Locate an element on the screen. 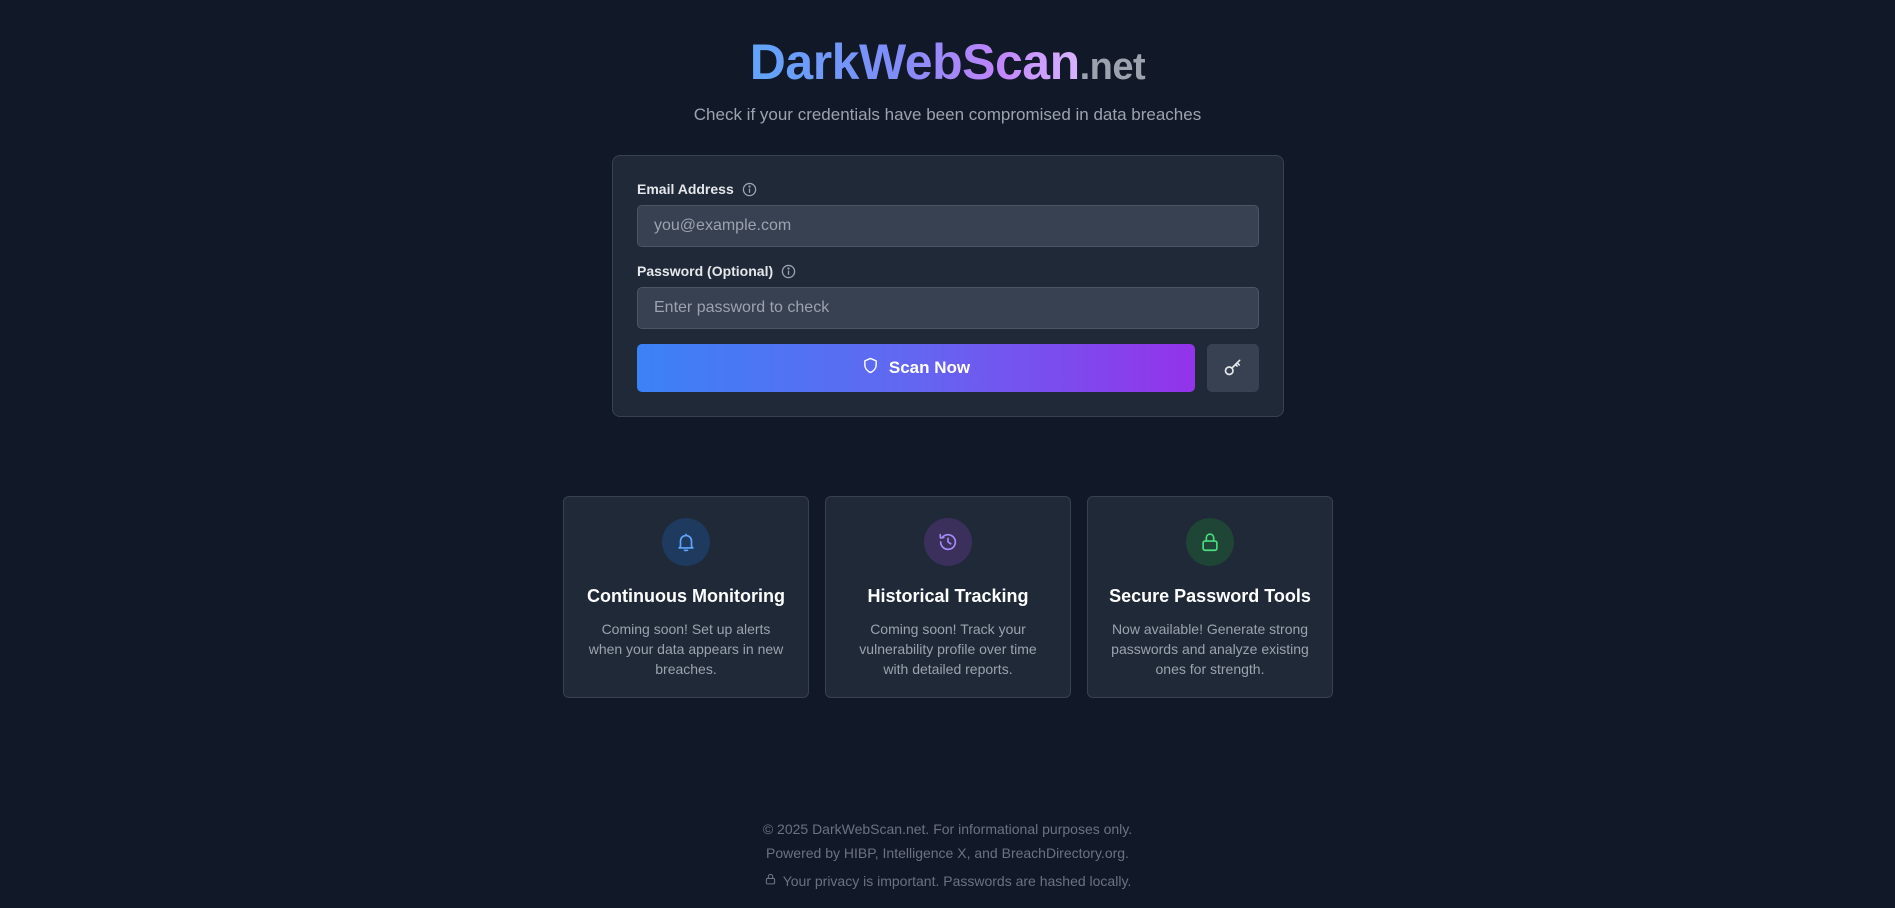 The image size is (1895, 908). feature-title: Secure Password Tools is located at coordinates (1210, 596).